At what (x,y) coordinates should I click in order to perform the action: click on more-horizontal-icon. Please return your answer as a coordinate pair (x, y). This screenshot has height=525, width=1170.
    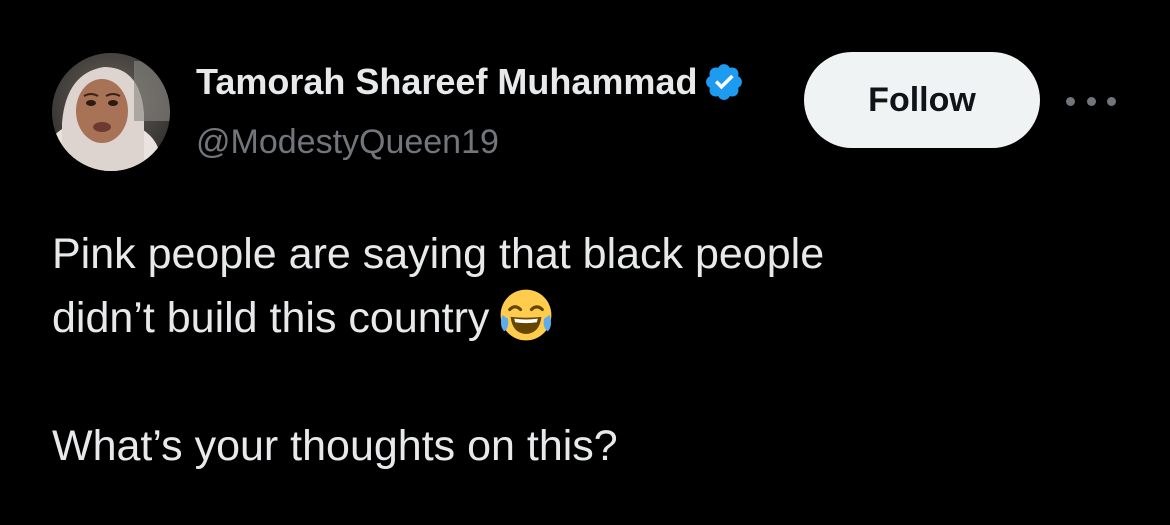
    Looking at the image, I should click on (1091, 101).